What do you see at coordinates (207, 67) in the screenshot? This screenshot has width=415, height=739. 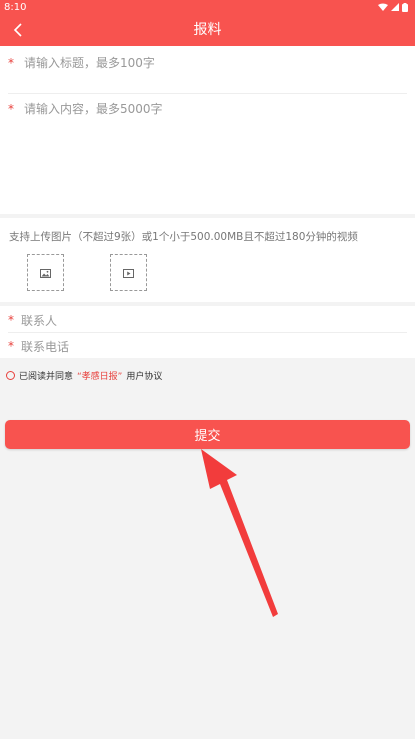 I see `title-field: * 请输入标题，最多100字` at bounding box center [207, 67].